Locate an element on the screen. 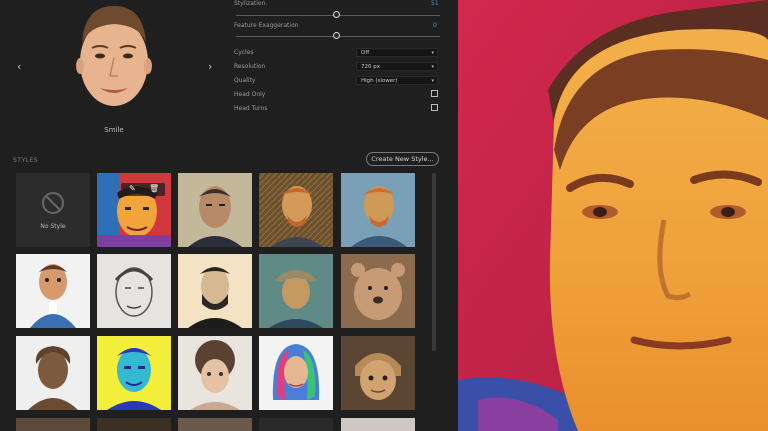 This screenshot has width=768, height=431. resolution-select: 720 px ▾ is located at coordinates (397, 66).